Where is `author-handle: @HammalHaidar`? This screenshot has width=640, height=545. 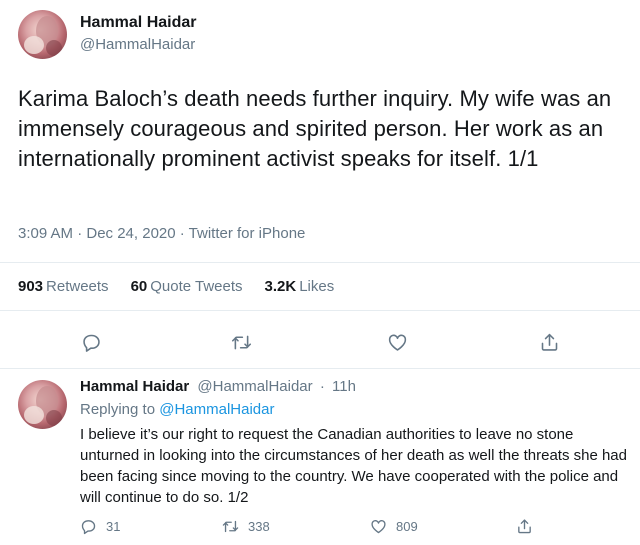
author-handle: @HammalHaidar is located at coordinates (137, 44).